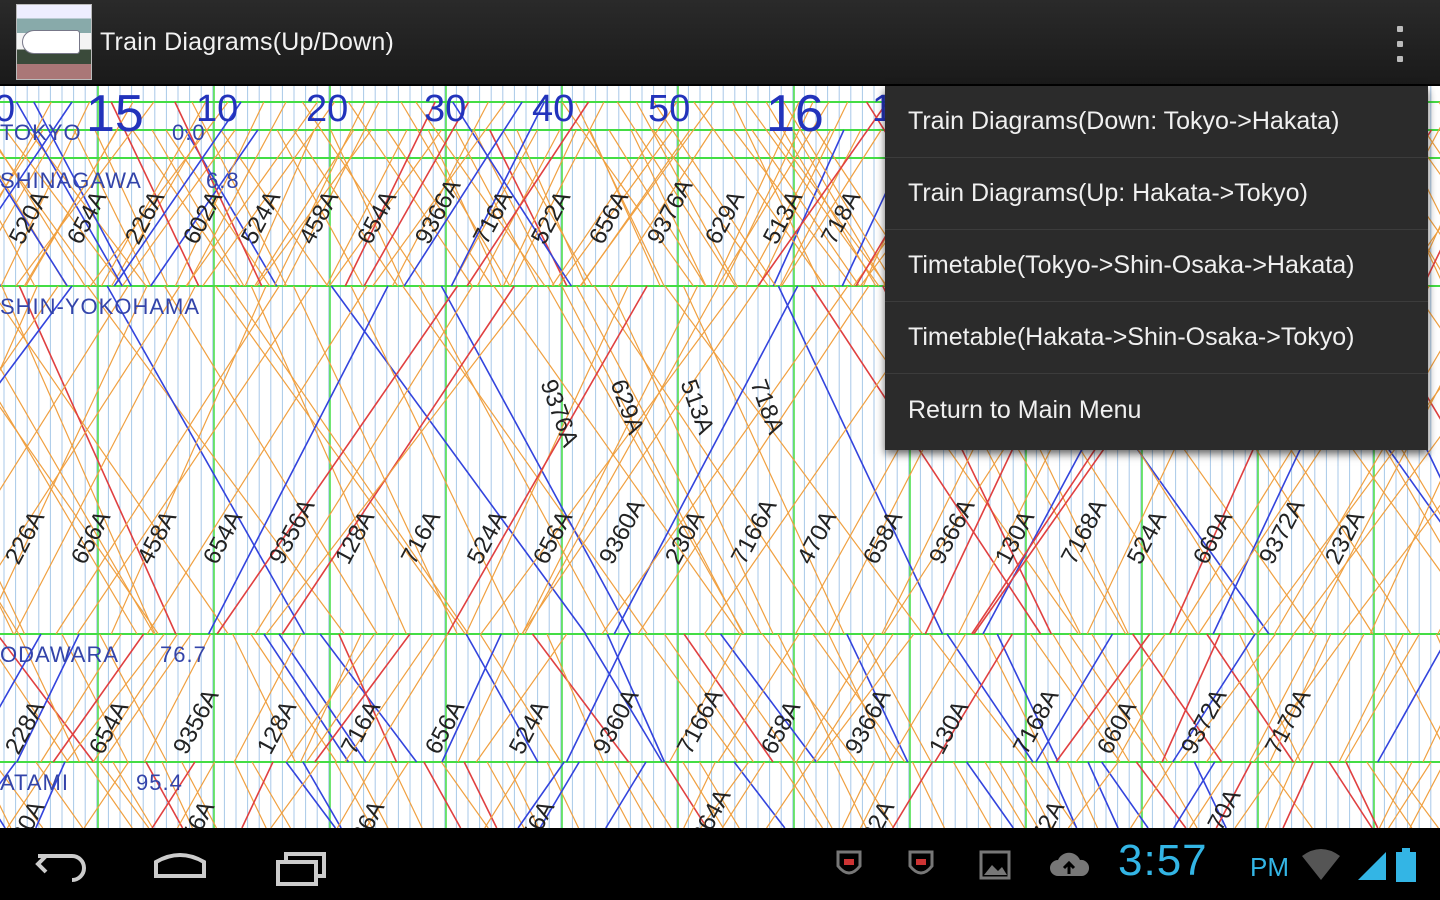  I want to click on station-name: TOKYO, so click(41, 132).